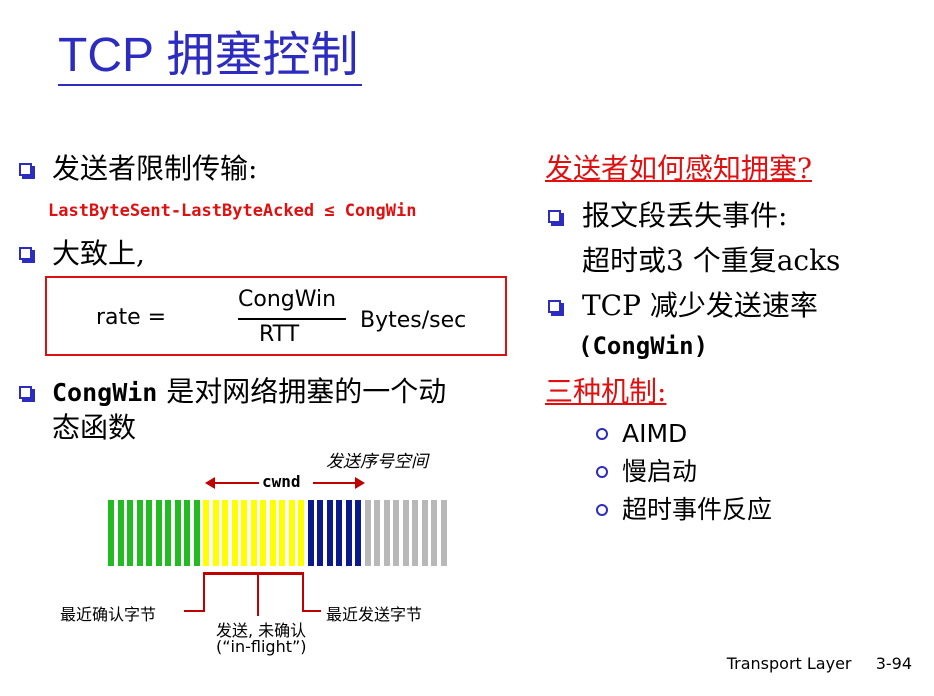  Describe the element at coordinates (660, 471) in the screenshot. I see `mechanism-slow-start: 慢启动` at that location.